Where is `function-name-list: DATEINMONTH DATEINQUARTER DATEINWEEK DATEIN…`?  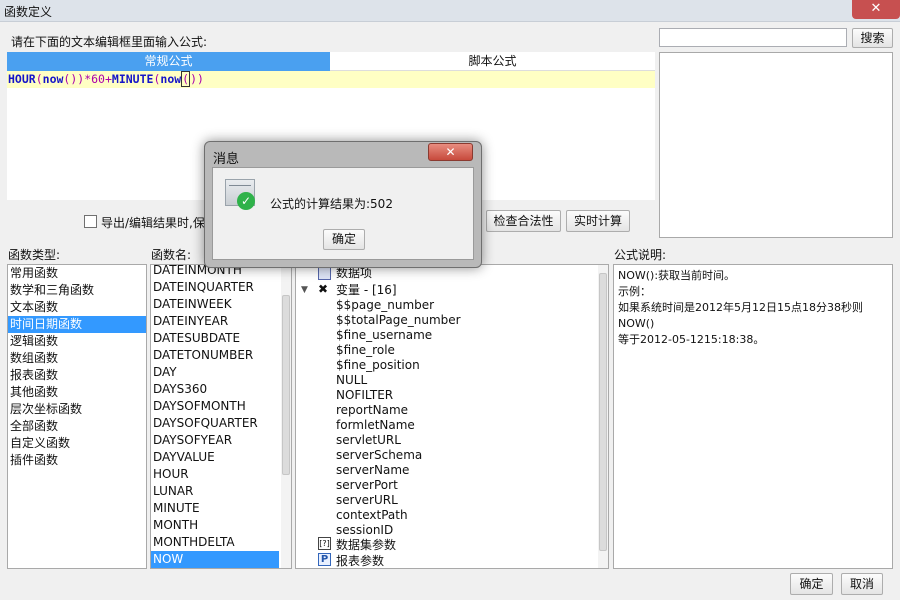 function-name-list: DATEINMONTH DATEINQUARTER DATEINWEEK DATEIN… is located at coordinates (221, 416).